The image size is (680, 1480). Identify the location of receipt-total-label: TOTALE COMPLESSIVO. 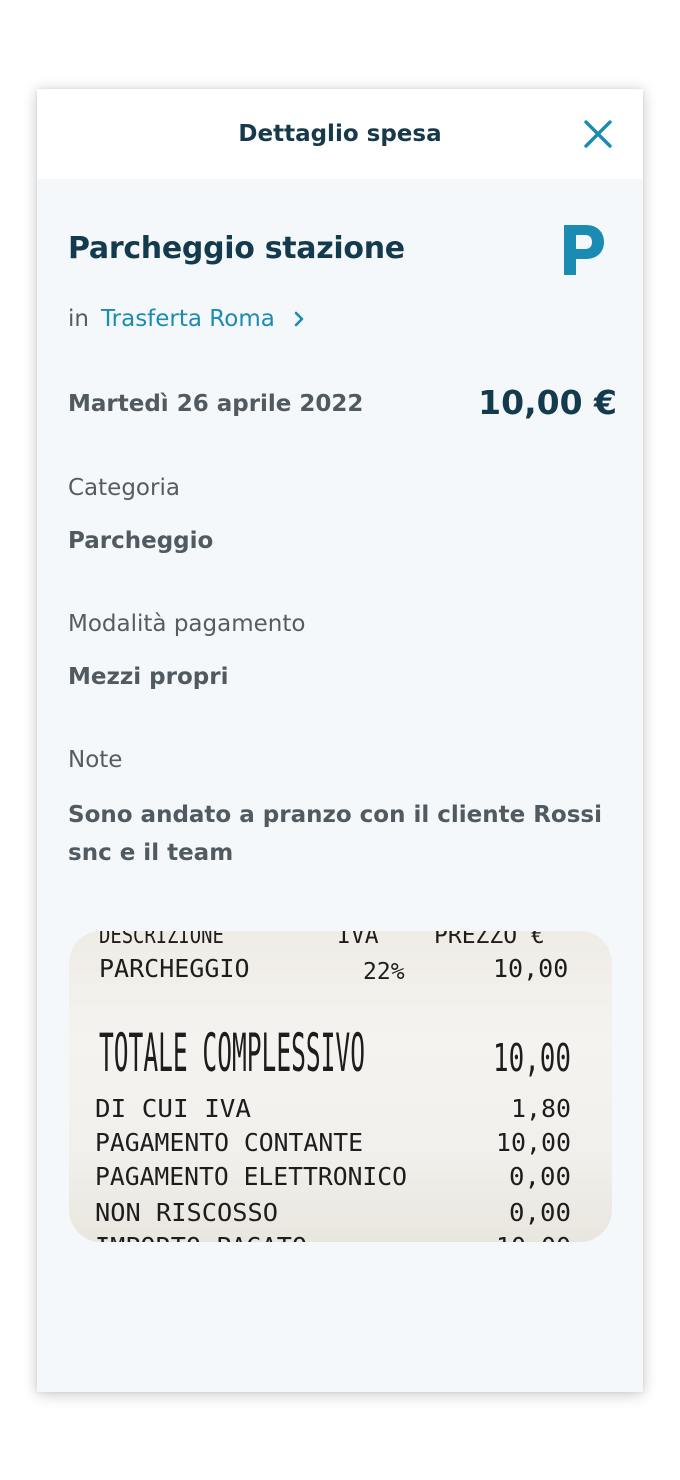
(232, 1053).